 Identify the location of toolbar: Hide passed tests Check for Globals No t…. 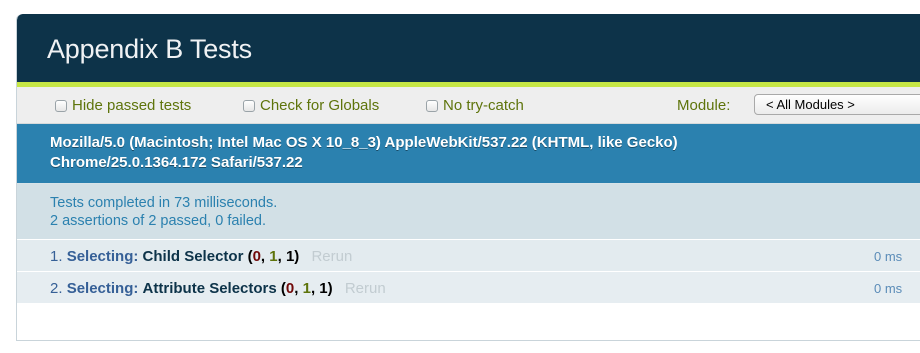
(468, 105).